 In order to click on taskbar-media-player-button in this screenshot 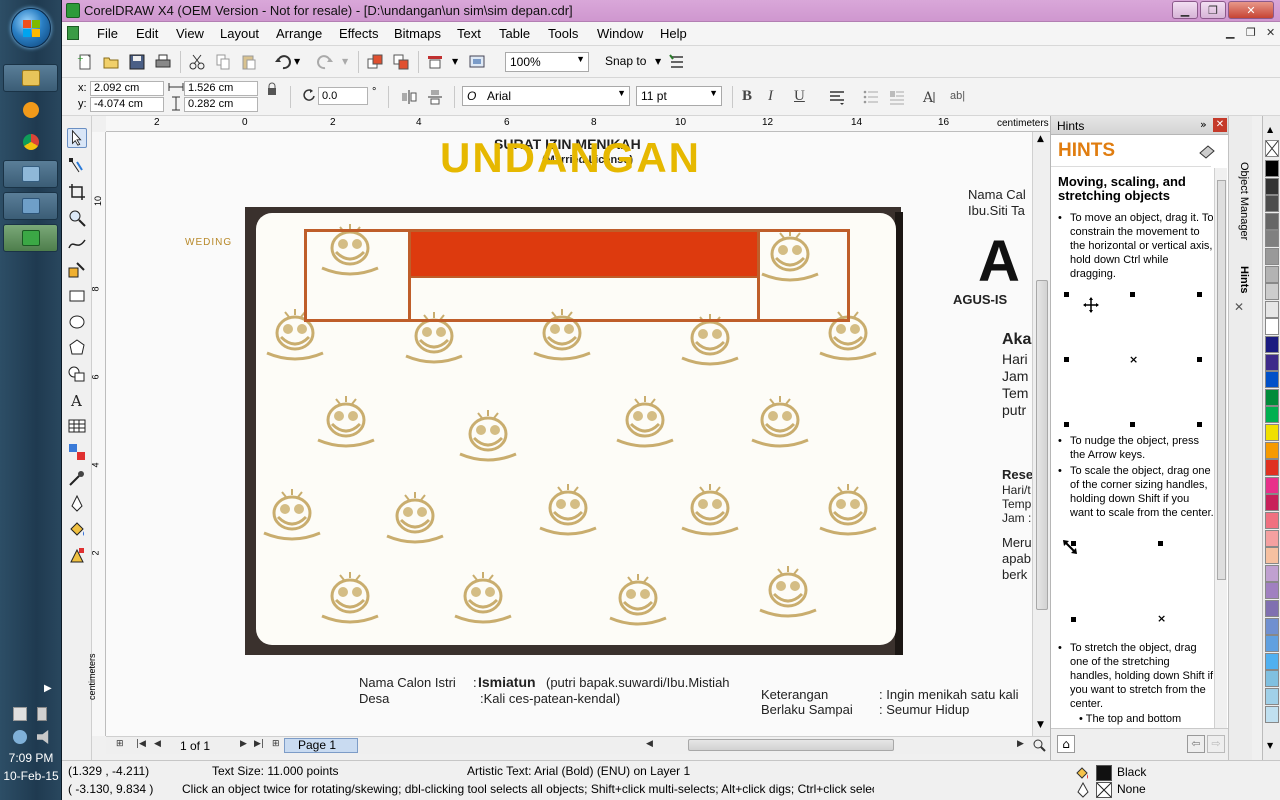, I will do `click(30, 110)`.